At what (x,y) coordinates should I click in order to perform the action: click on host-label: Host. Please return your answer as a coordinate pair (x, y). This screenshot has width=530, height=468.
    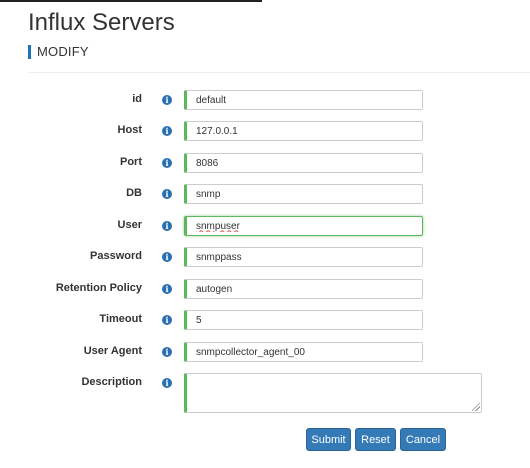
    Looking at the image, I should click on (129, 130).